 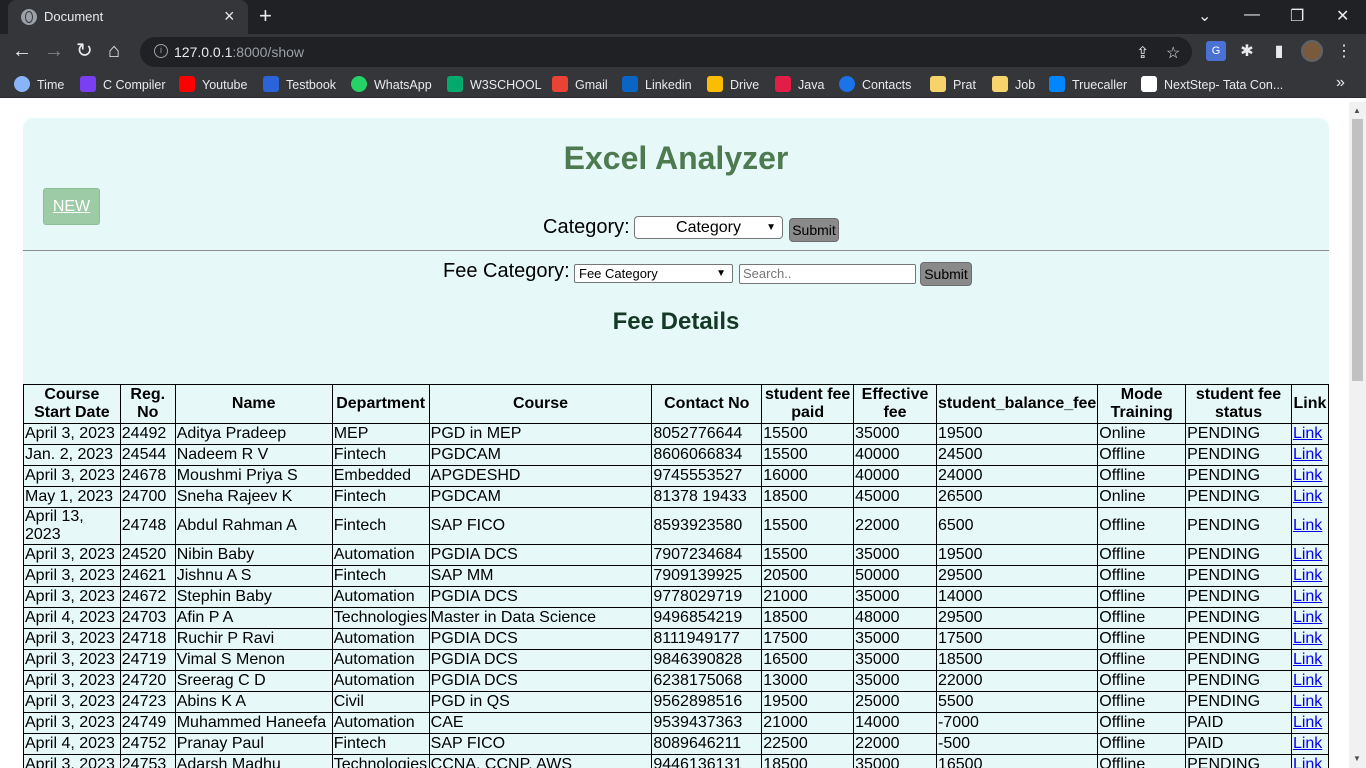 What do you see at coordinates (147, 702) in the screenshot?
I see `reg-no-cell: 24723` at bounding box center [147, 702].